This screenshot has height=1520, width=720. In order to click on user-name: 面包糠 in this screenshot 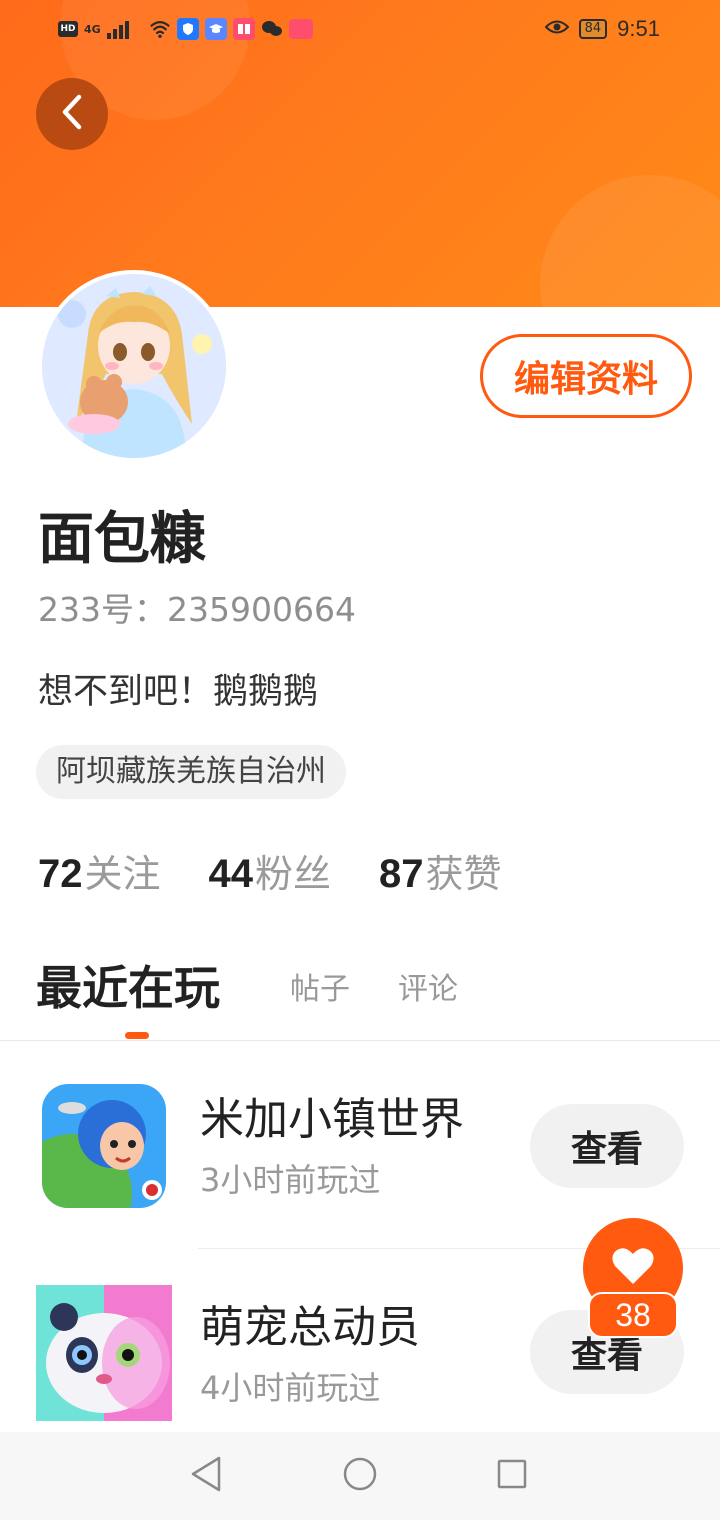, I will do `click(122, 539)`.